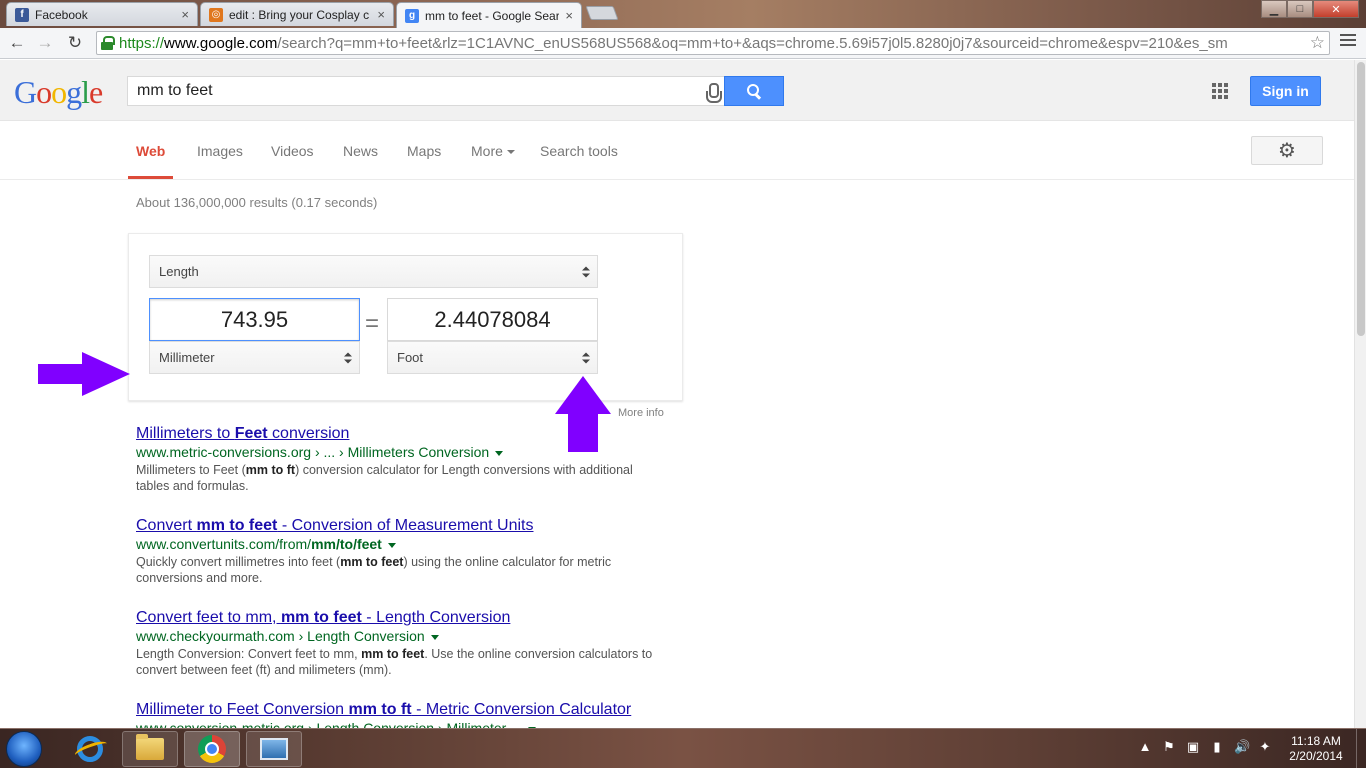 The image size is (1366, 768). Describe the element at coordinates (90, 749) in the screenshot. I see `internet-explorer-icon` at that location.